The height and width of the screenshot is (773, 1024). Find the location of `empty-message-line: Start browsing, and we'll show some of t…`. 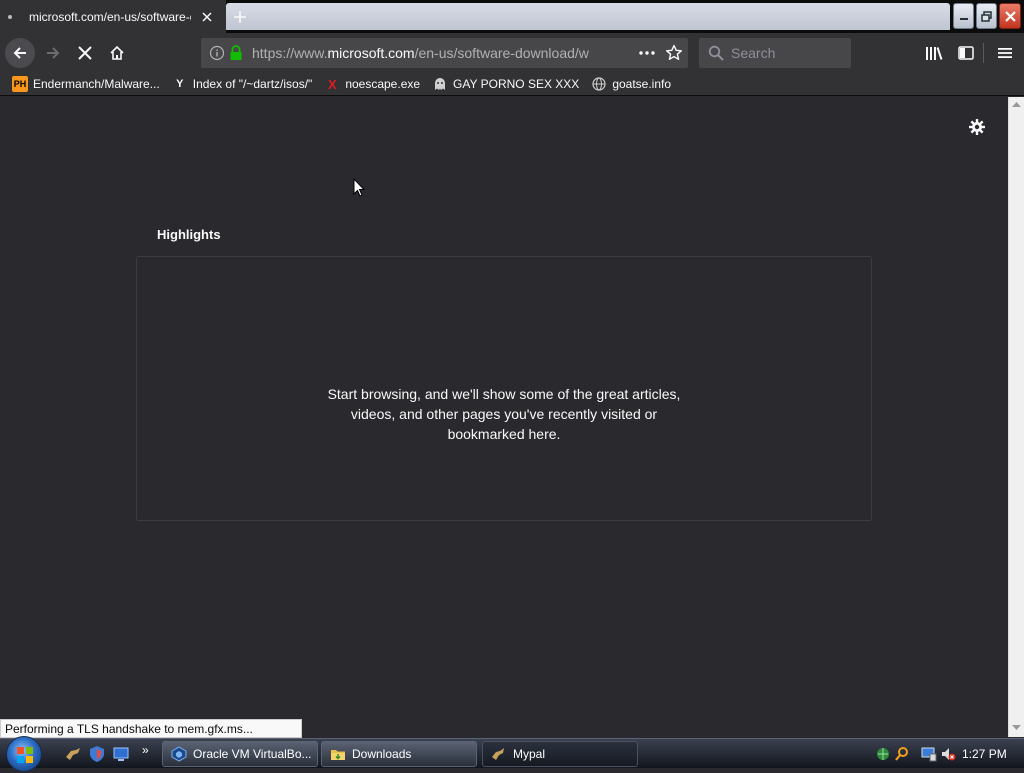

empty-message-line: Start browsing, and we'll show some of t… is located at coordinates (504, 394).